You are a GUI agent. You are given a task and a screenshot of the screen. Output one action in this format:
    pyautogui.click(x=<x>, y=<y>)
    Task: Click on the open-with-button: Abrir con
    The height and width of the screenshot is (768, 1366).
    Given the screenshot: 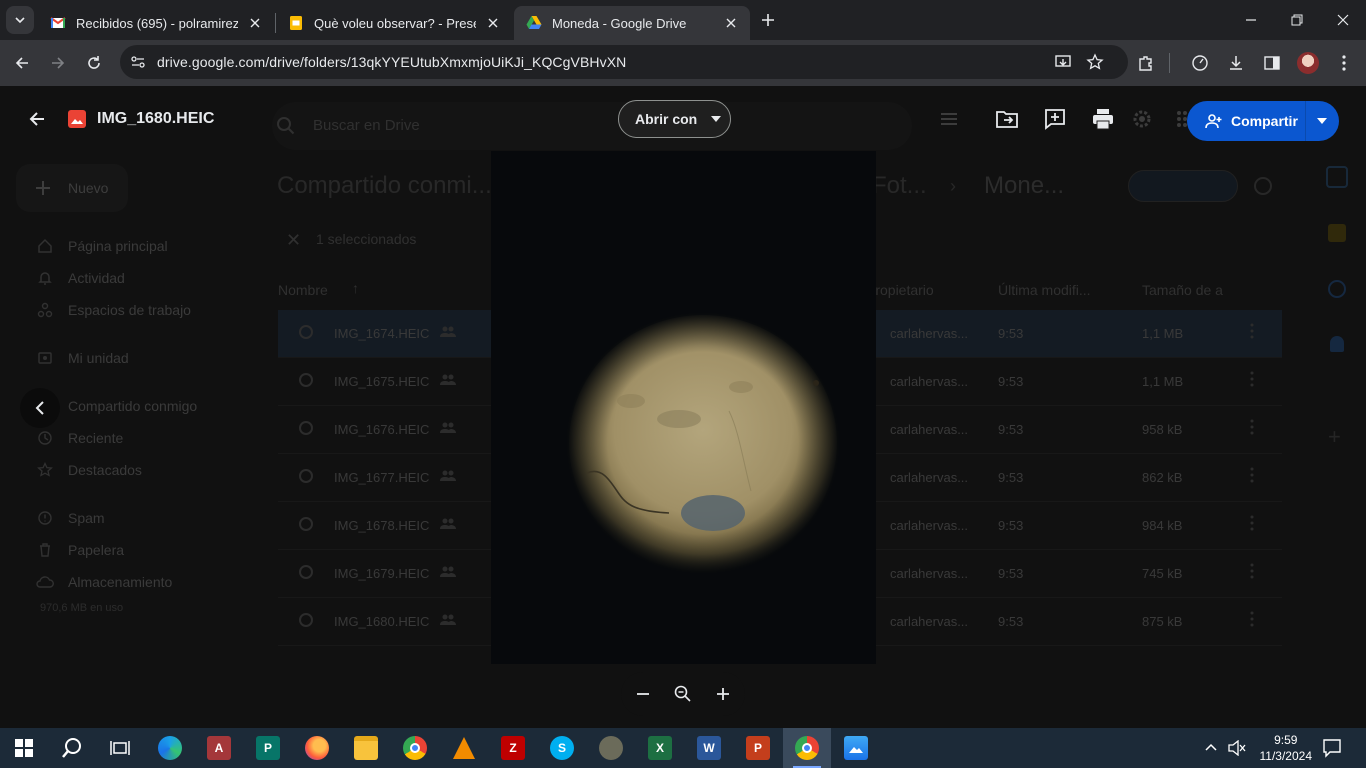 What is the action you would take?
    pyautogui.click(x=674, y=119)
    